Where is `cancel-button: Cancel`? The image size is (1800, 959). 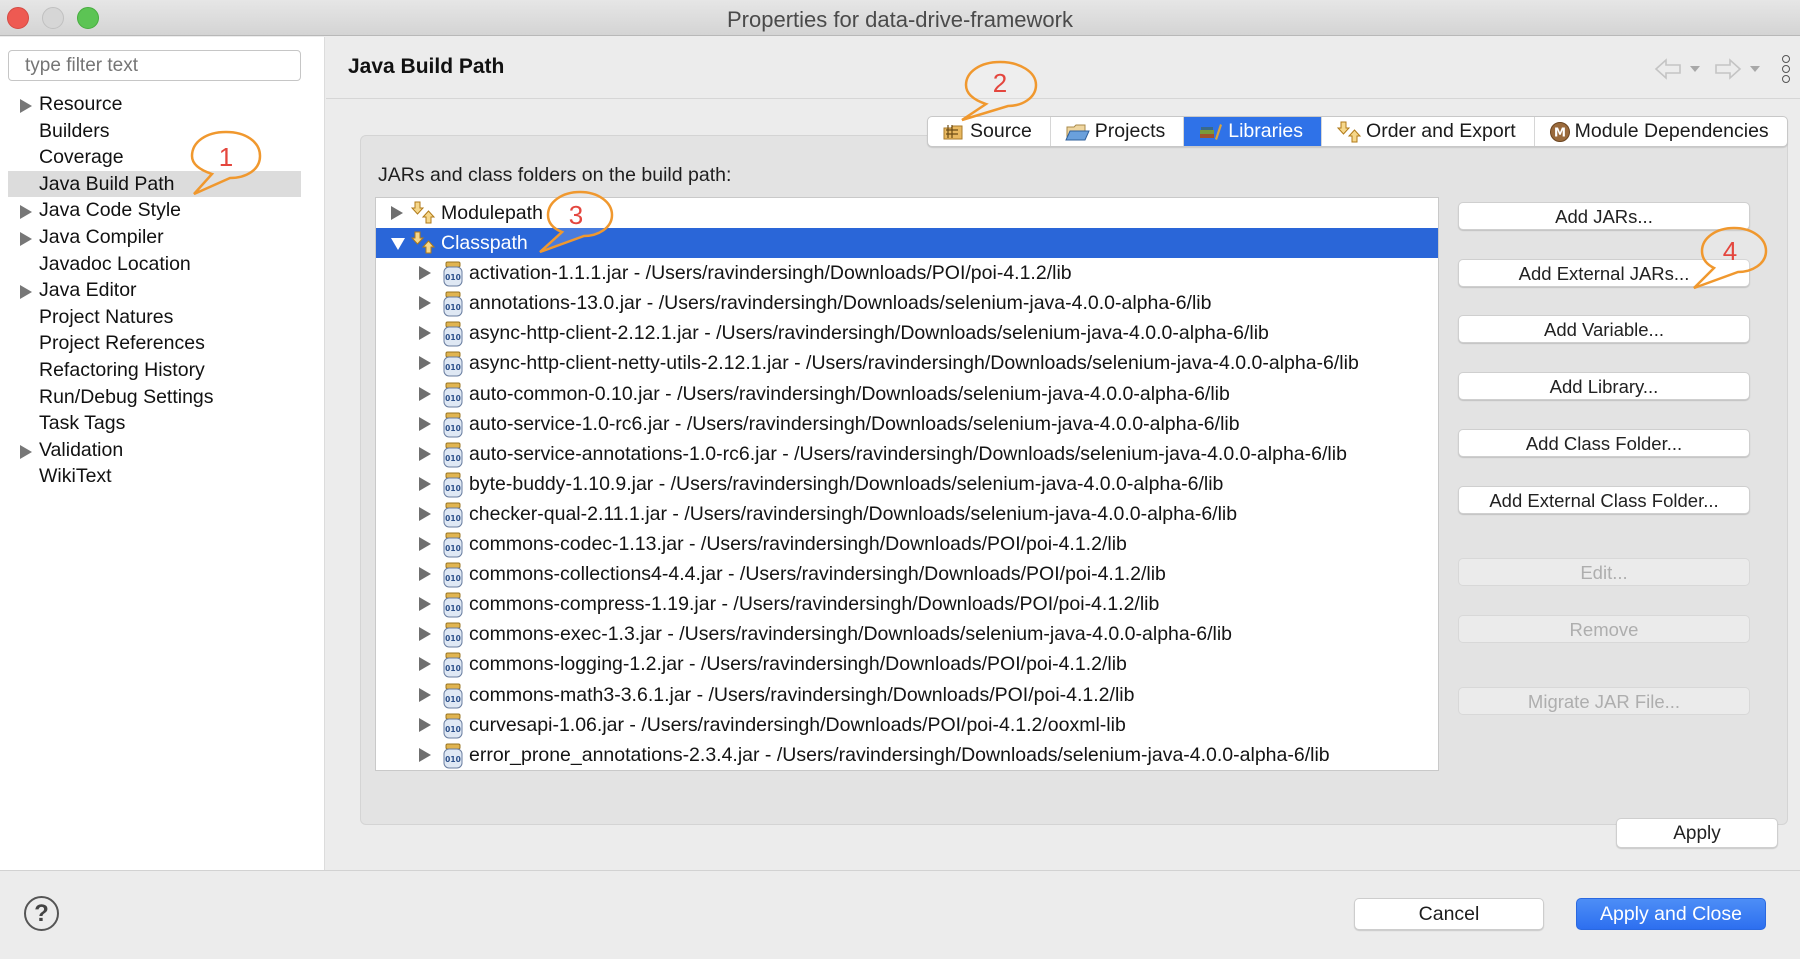
cancel-button: Cancel is located at coordinates (1449, 914).